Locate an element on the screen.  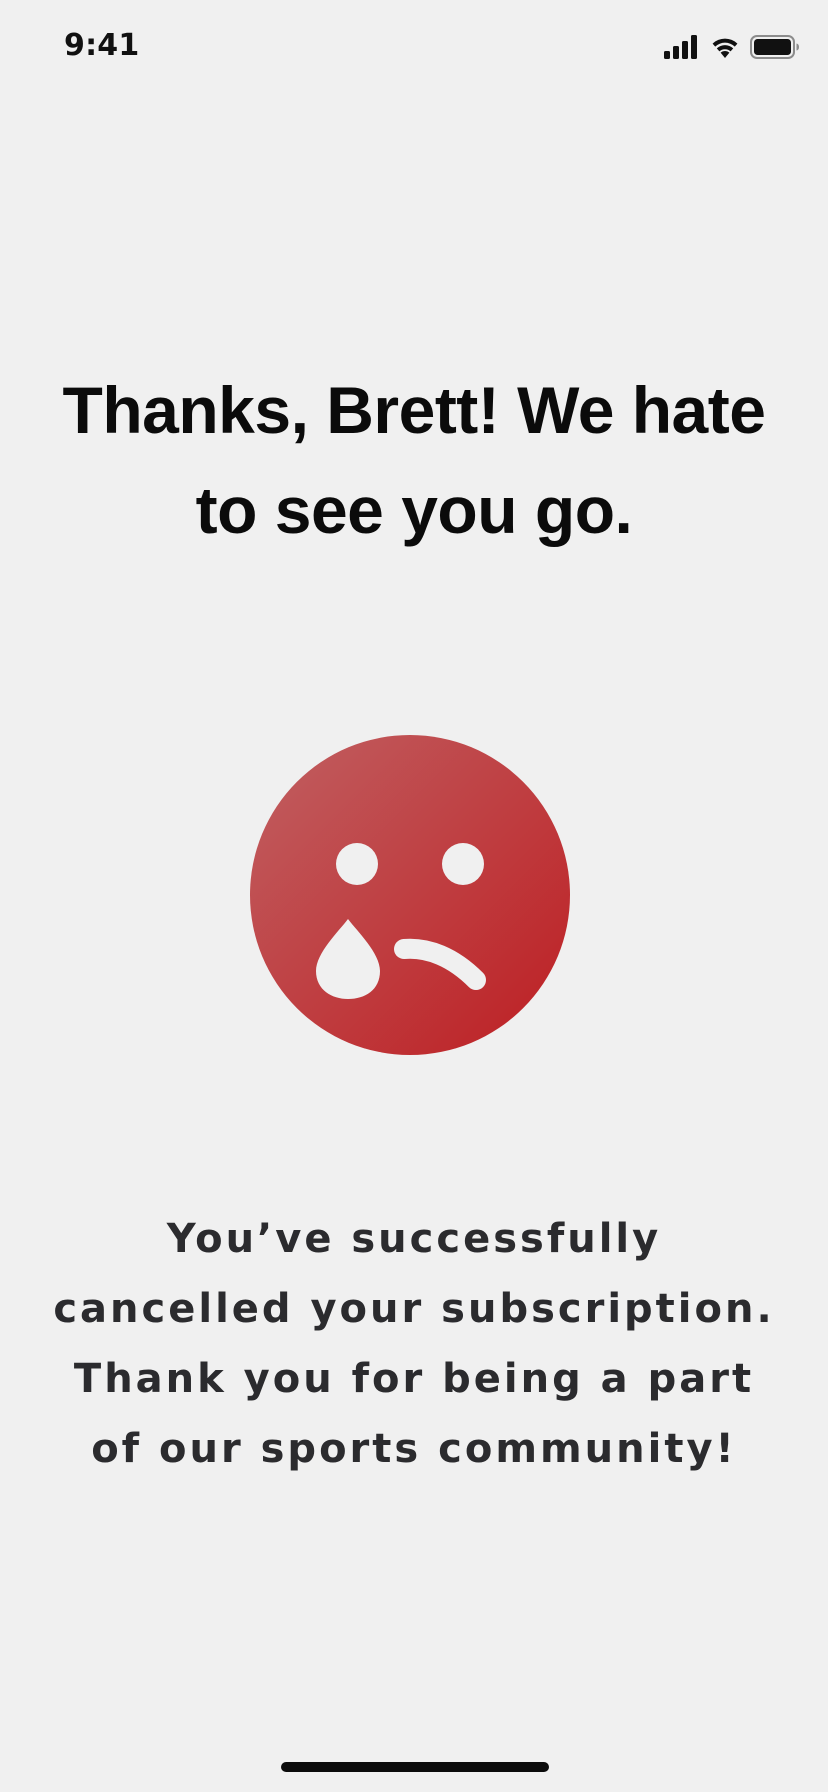
home-indicator is located at coordinates (415, 1767).